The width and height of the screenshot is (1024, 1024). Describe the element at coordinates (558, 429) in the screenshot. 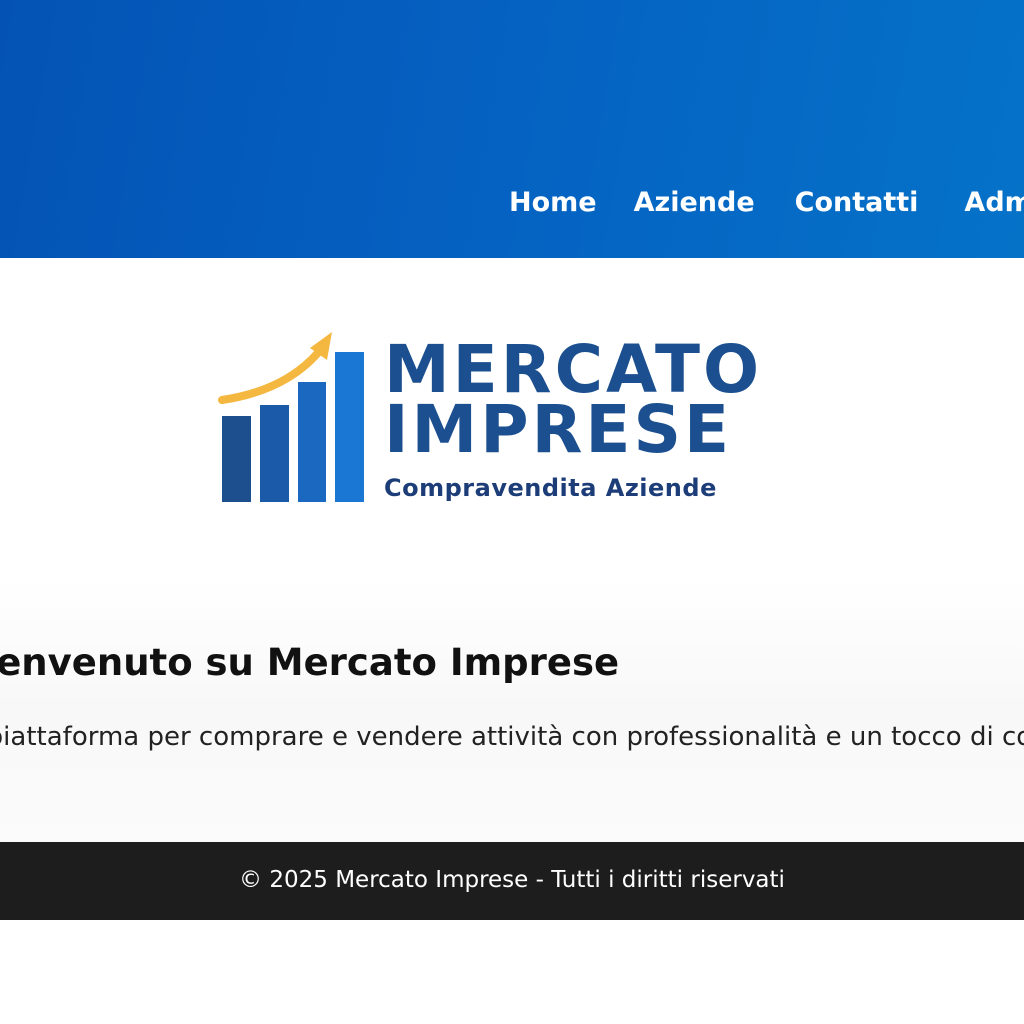

I see `logo-line-2: IMPRESE` at that location.